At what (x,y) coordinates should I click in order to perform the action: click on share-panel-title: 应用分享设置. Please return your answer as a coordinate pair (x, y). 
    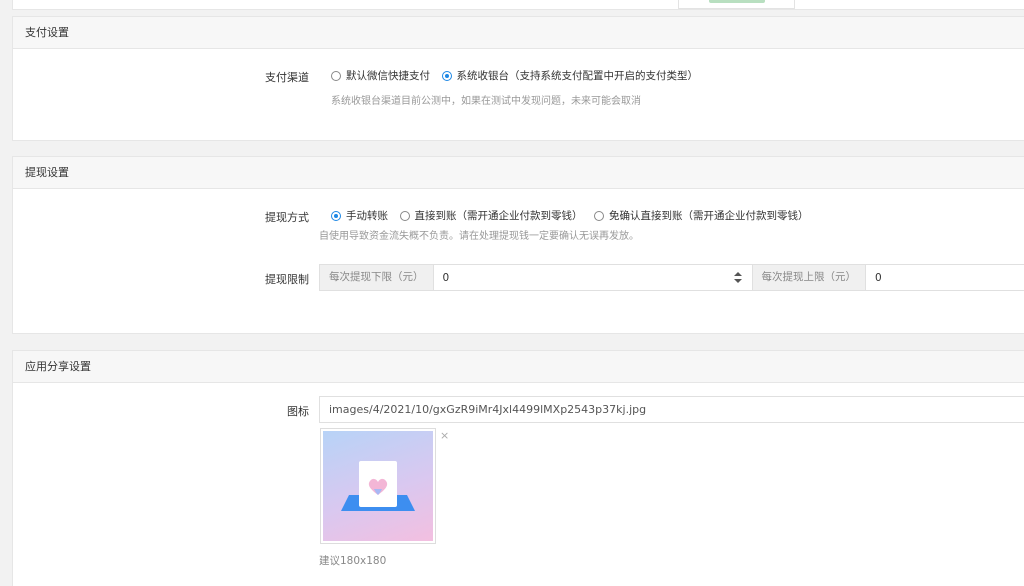
    Looking at the image, I should click on (518, 367).